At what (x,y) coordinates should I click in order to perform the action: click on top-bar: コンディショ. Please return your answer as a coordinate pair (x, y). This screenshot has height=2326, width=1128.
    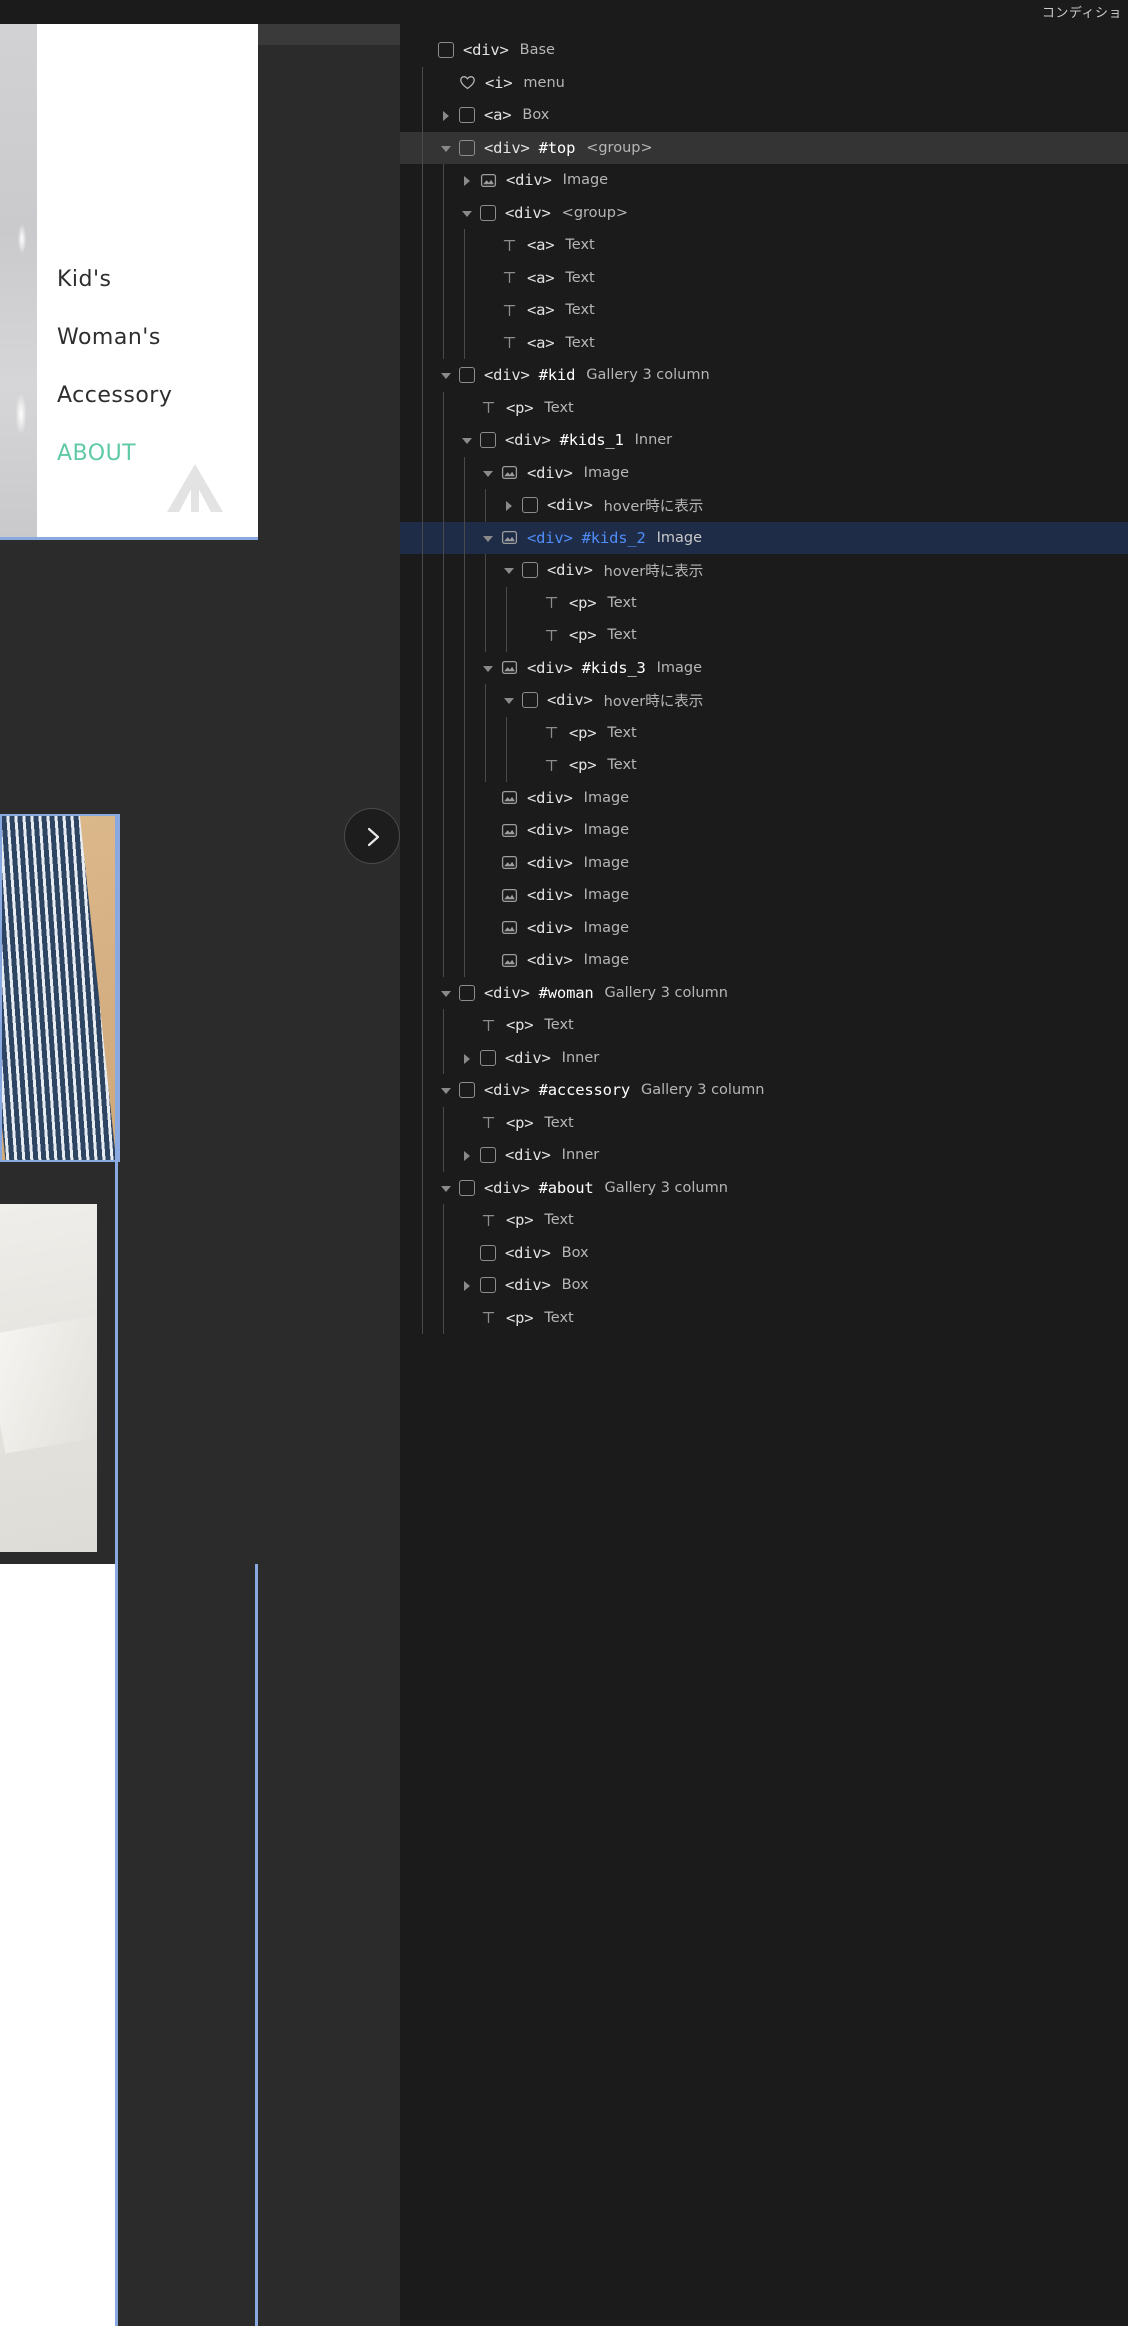
    Looking at the image, I should click on (564, 12).